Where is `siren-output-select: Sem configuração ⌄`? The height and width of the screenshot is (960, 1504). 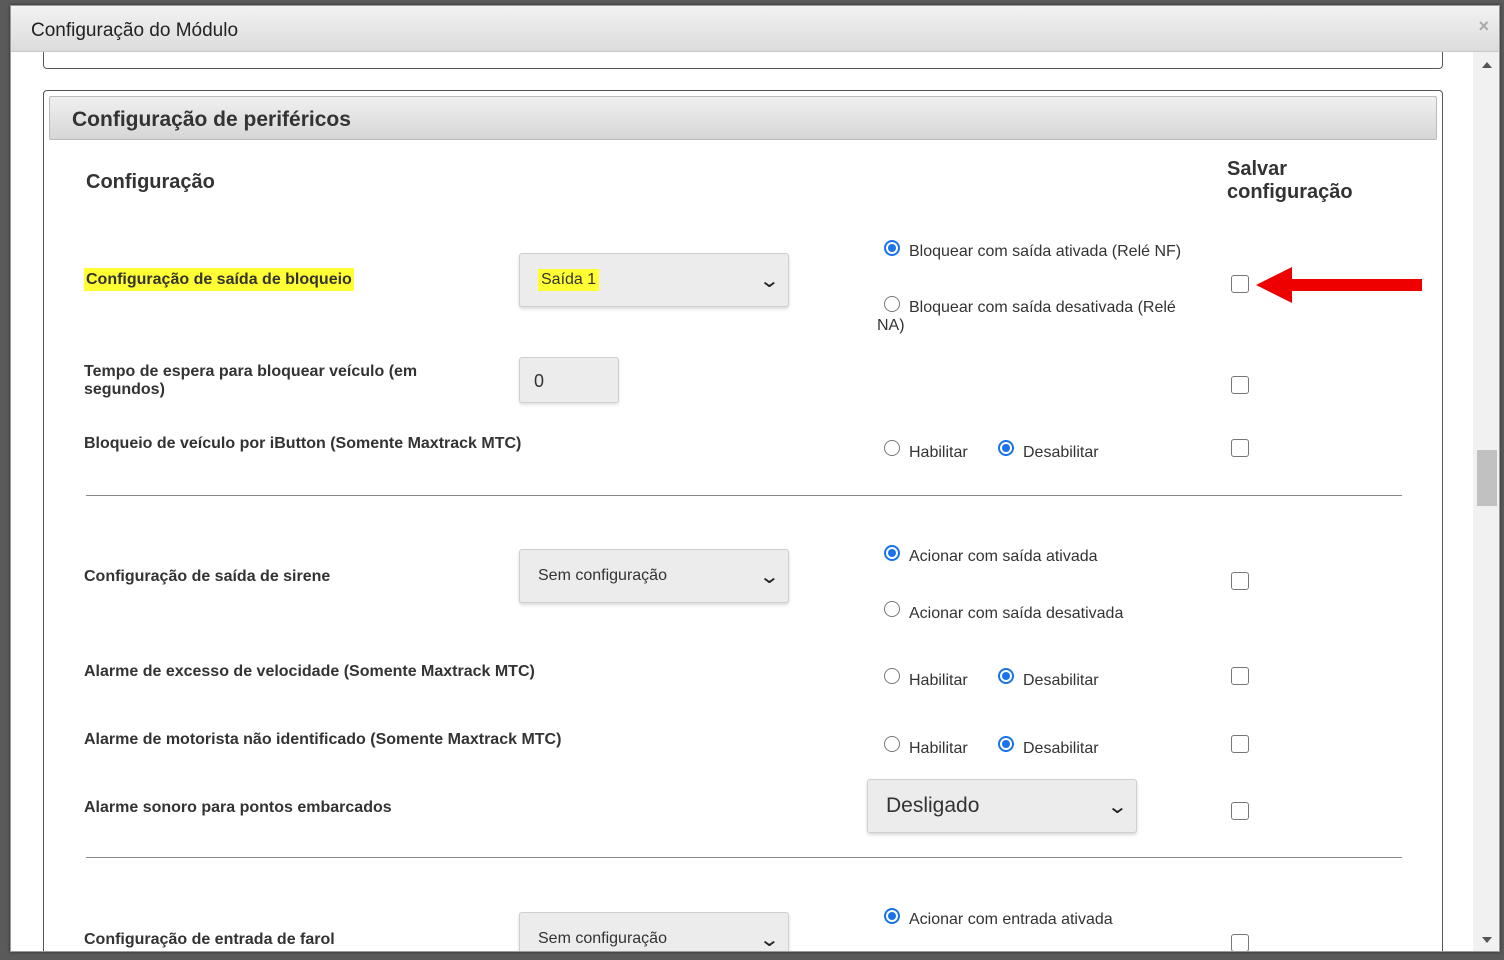 siren-output-select: Sem configuração ⌄ is located at coordinates (654, 576).